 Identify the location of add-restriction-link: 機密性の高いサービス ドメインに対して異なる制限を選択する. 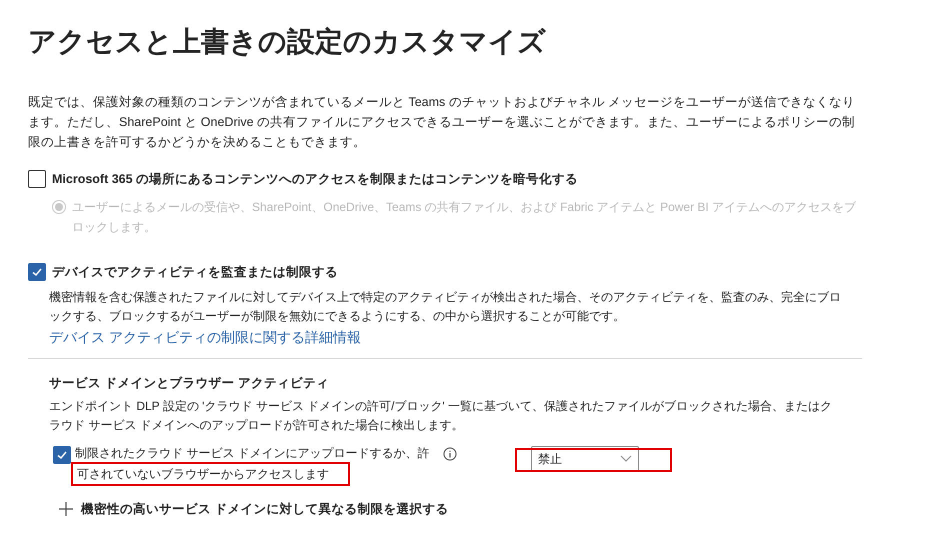
(264, 509).